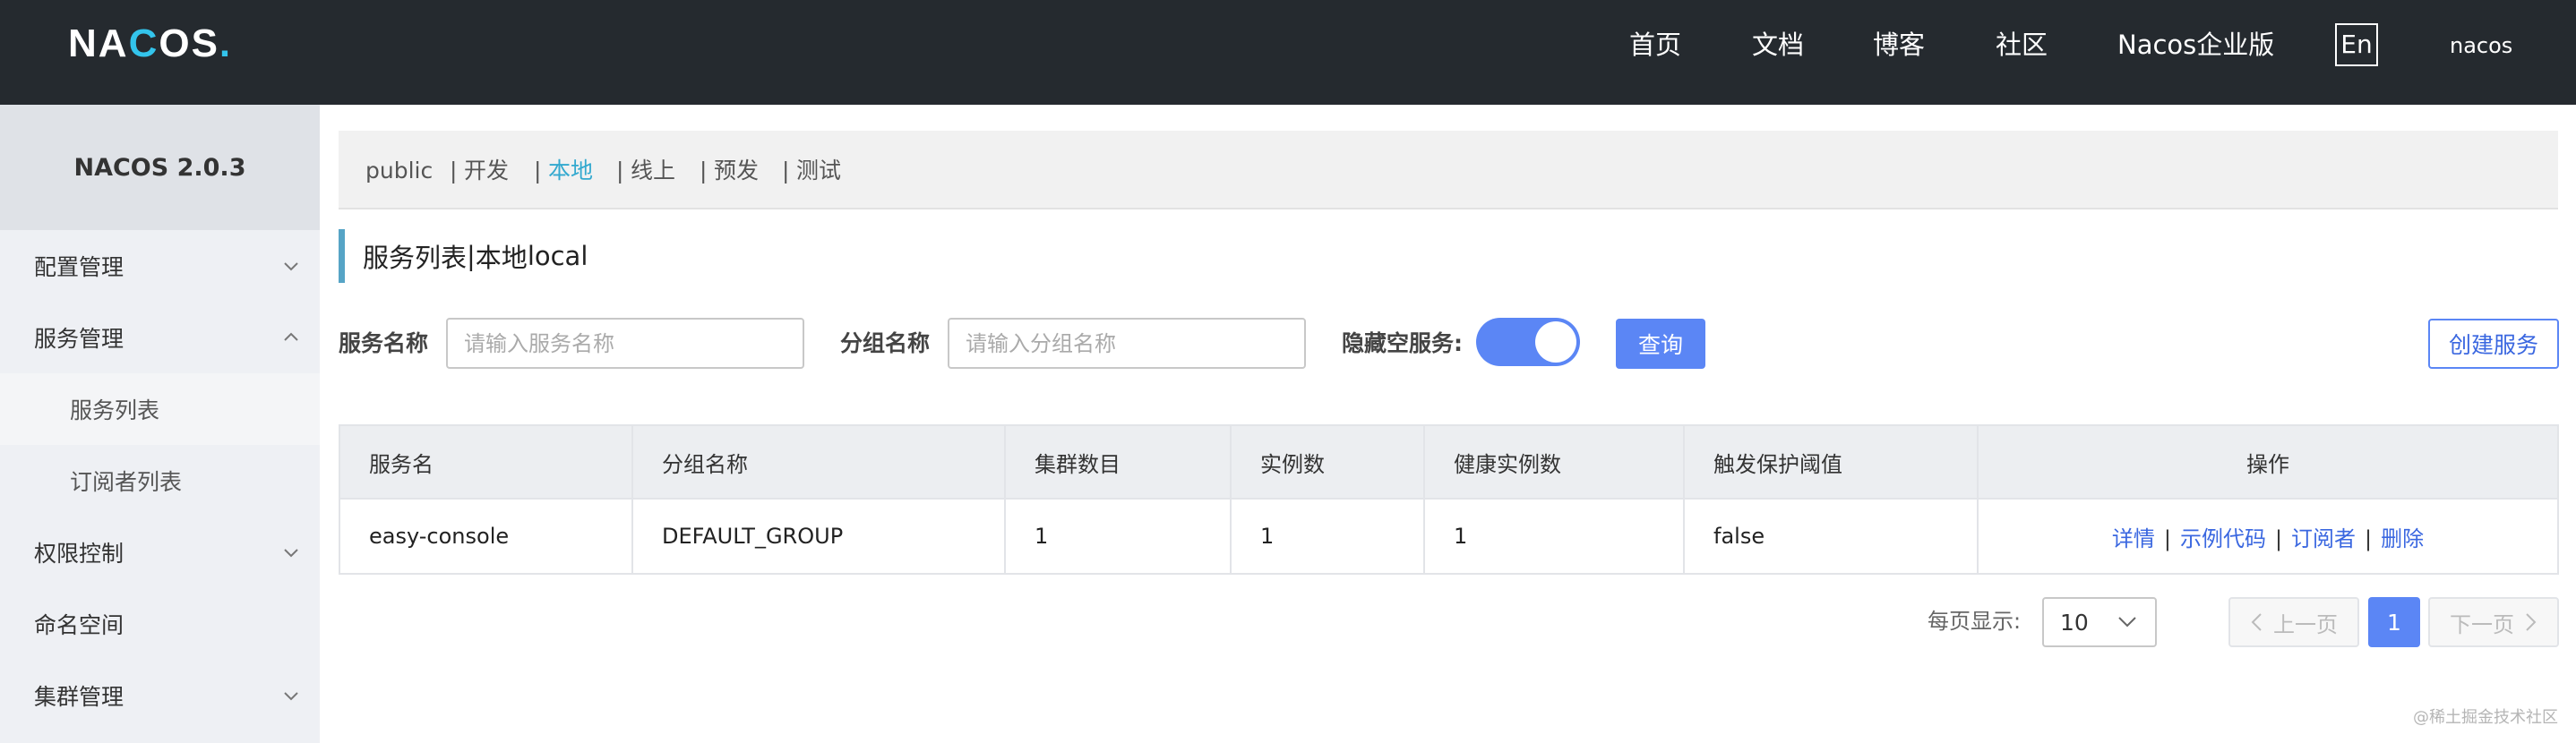 The image size is (2576, 743). I want to click on namespace-bar: public | 开发 | 本地 | 线上 | 预发 | 测试, so click(1448, 170).